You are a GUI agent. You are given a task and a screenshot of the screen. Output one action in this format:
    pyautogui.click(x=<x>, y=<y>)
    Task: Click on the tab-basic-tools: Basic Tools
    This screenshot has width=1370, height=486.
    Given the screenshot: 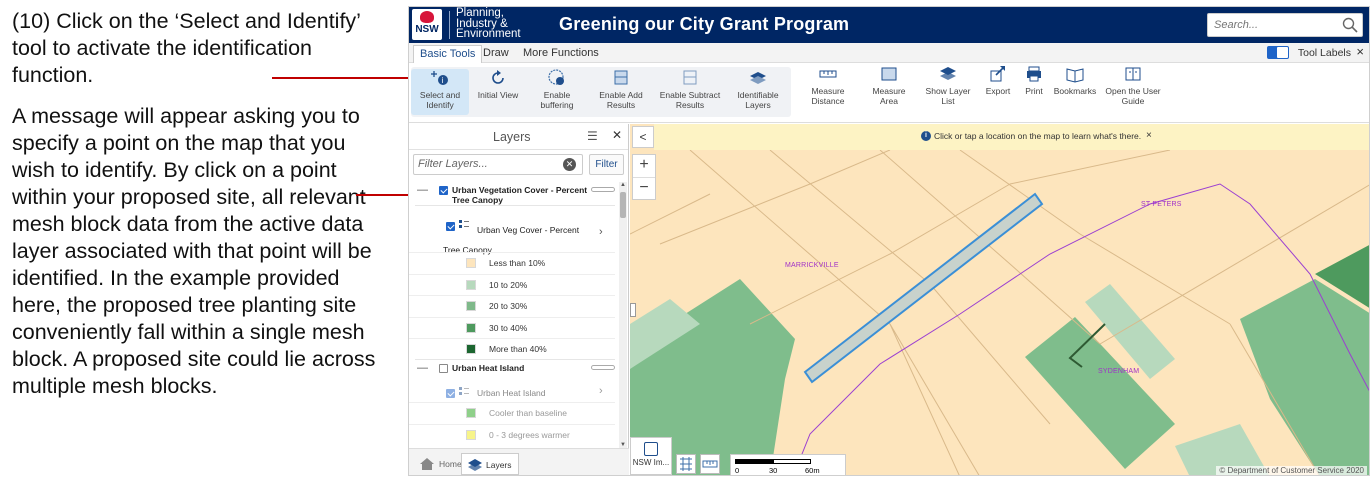 What is the action you would take?
    pyautogui.click(x=448, y=54)
    